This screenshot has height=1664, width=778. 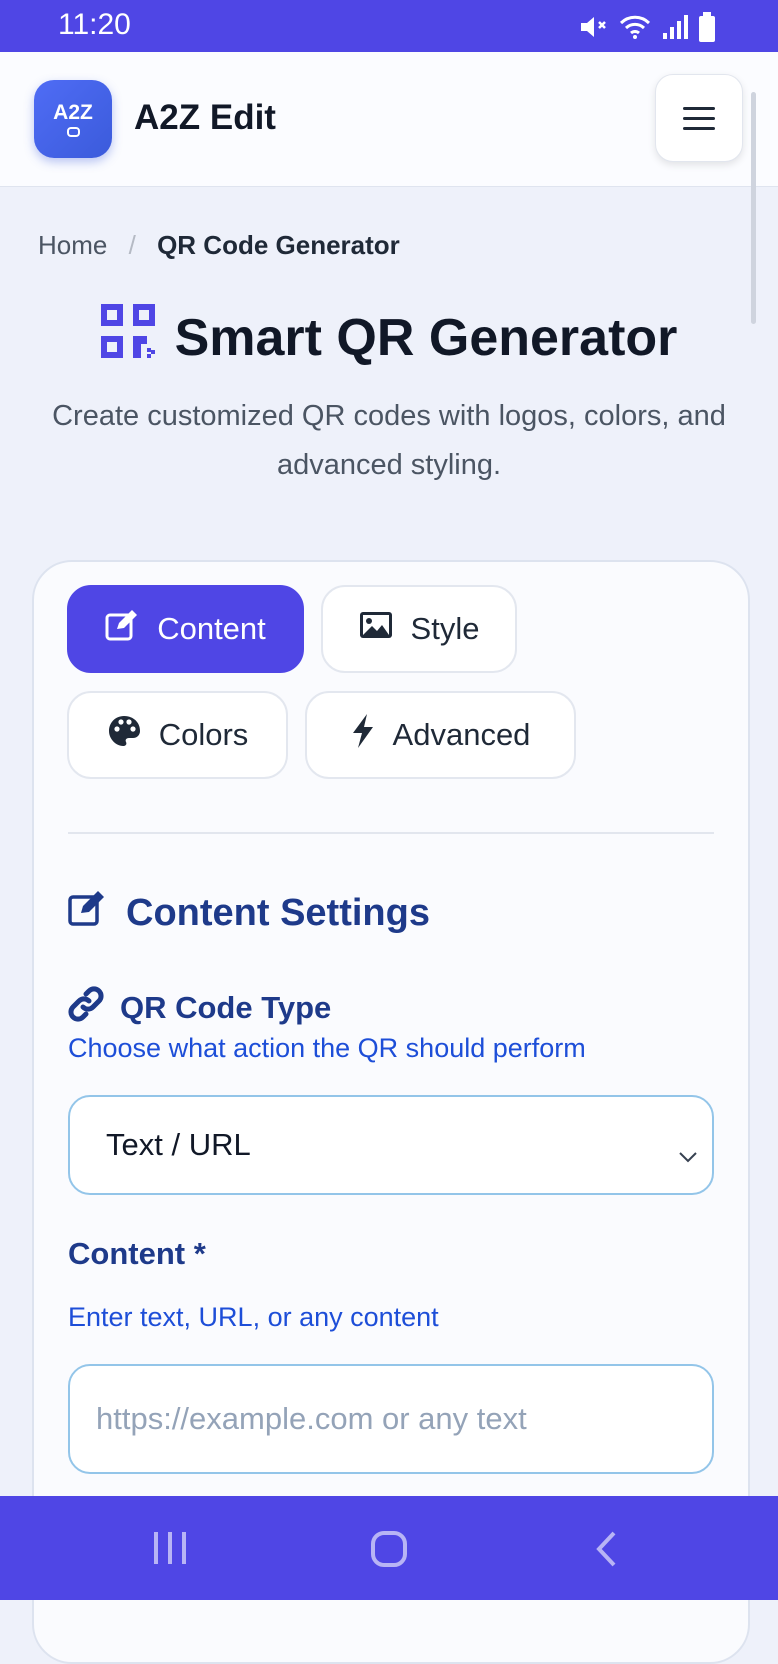 I want to click on nav-bar, so click(x=389, y=1548).